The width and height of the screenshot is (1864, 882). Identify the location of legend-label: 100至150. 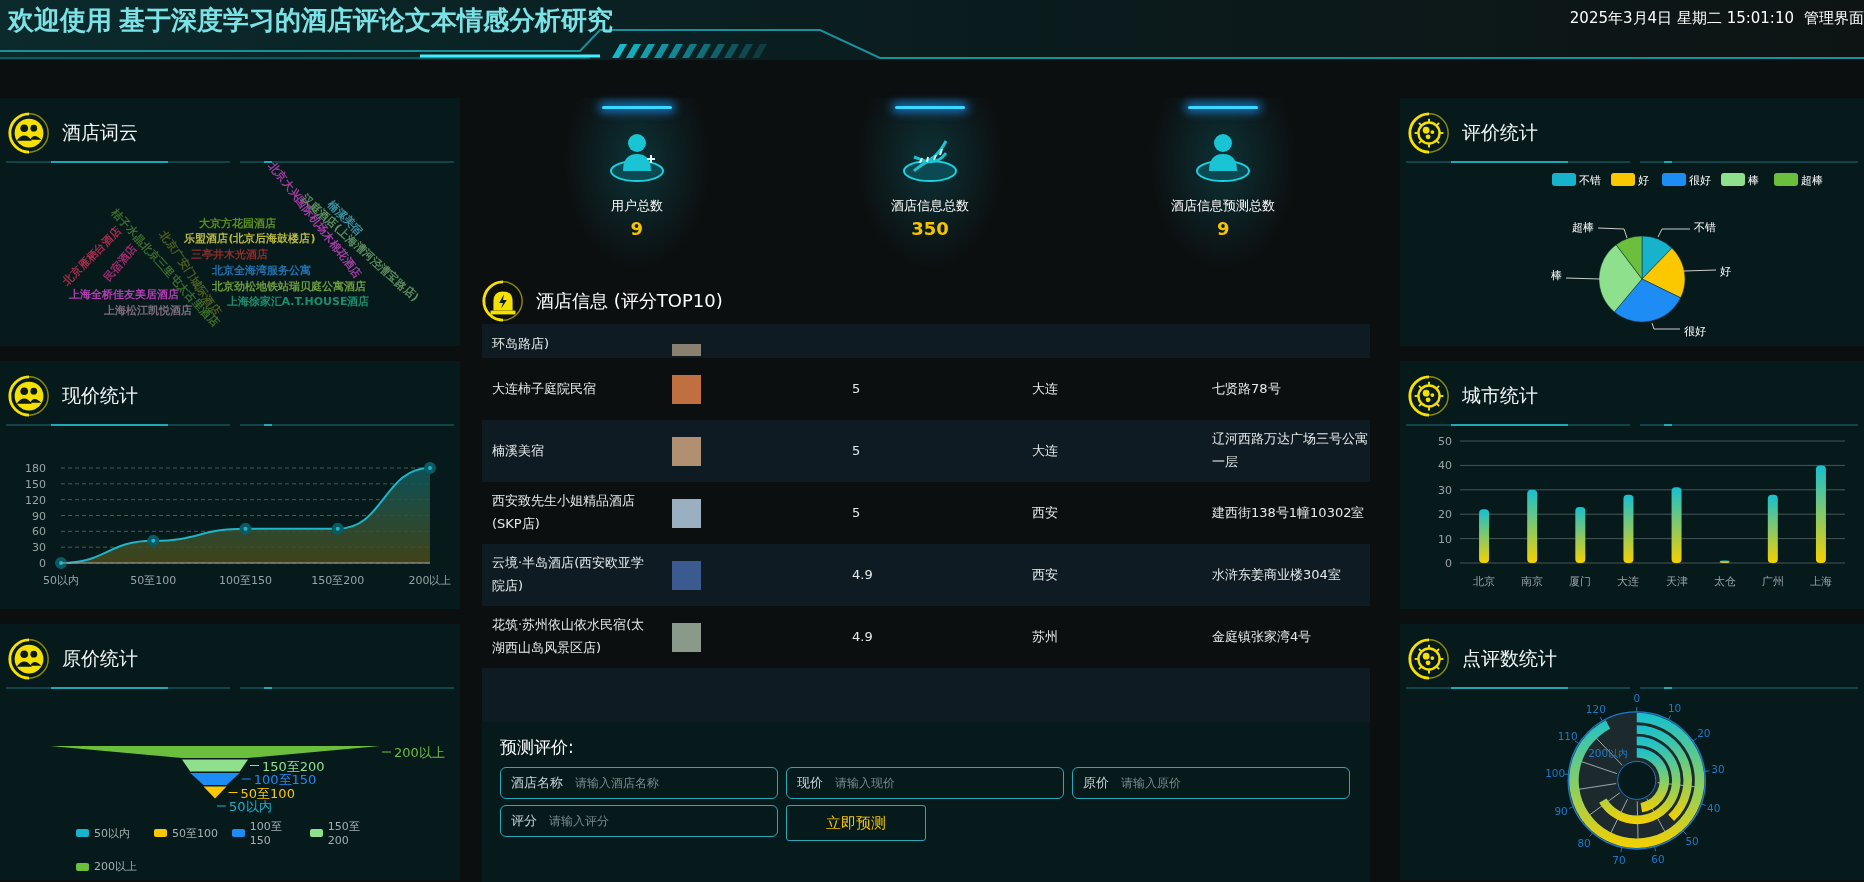
(266, 833).